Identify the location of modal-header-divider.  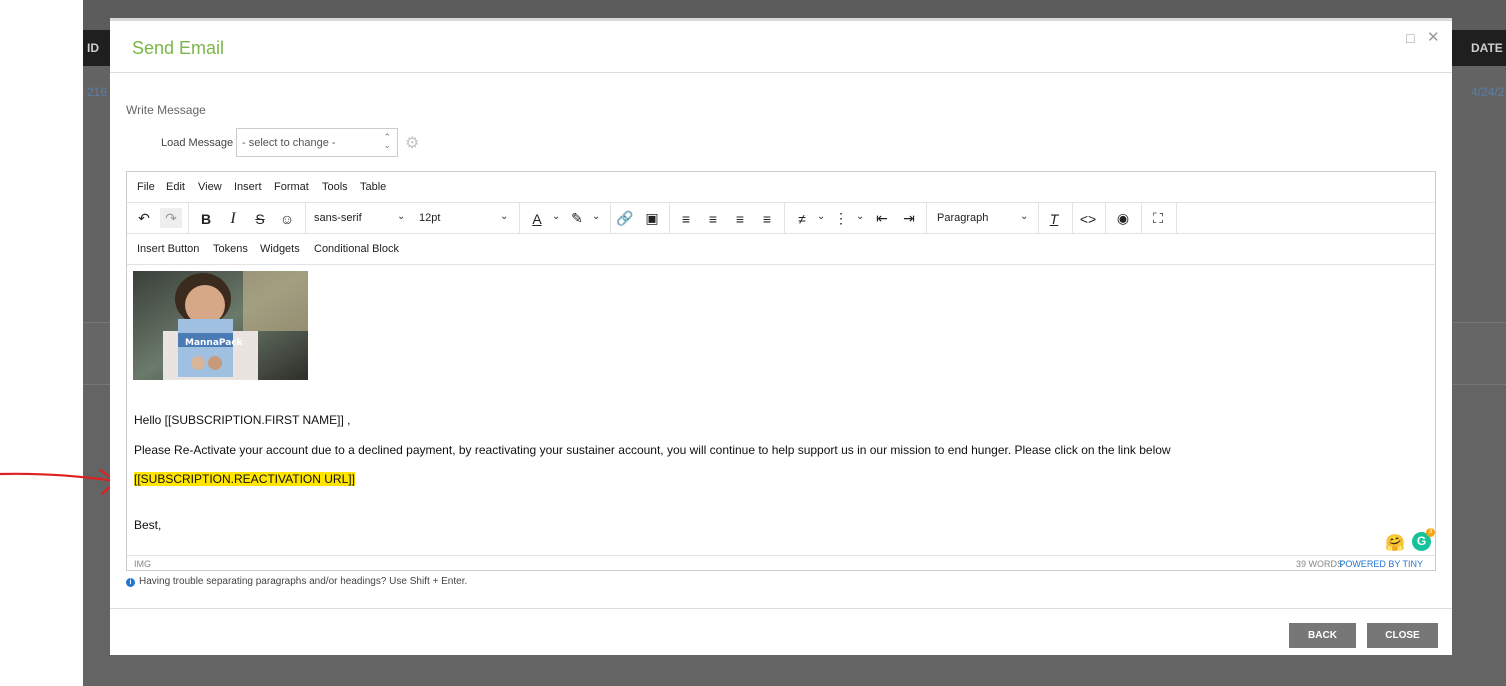
(781, 72).